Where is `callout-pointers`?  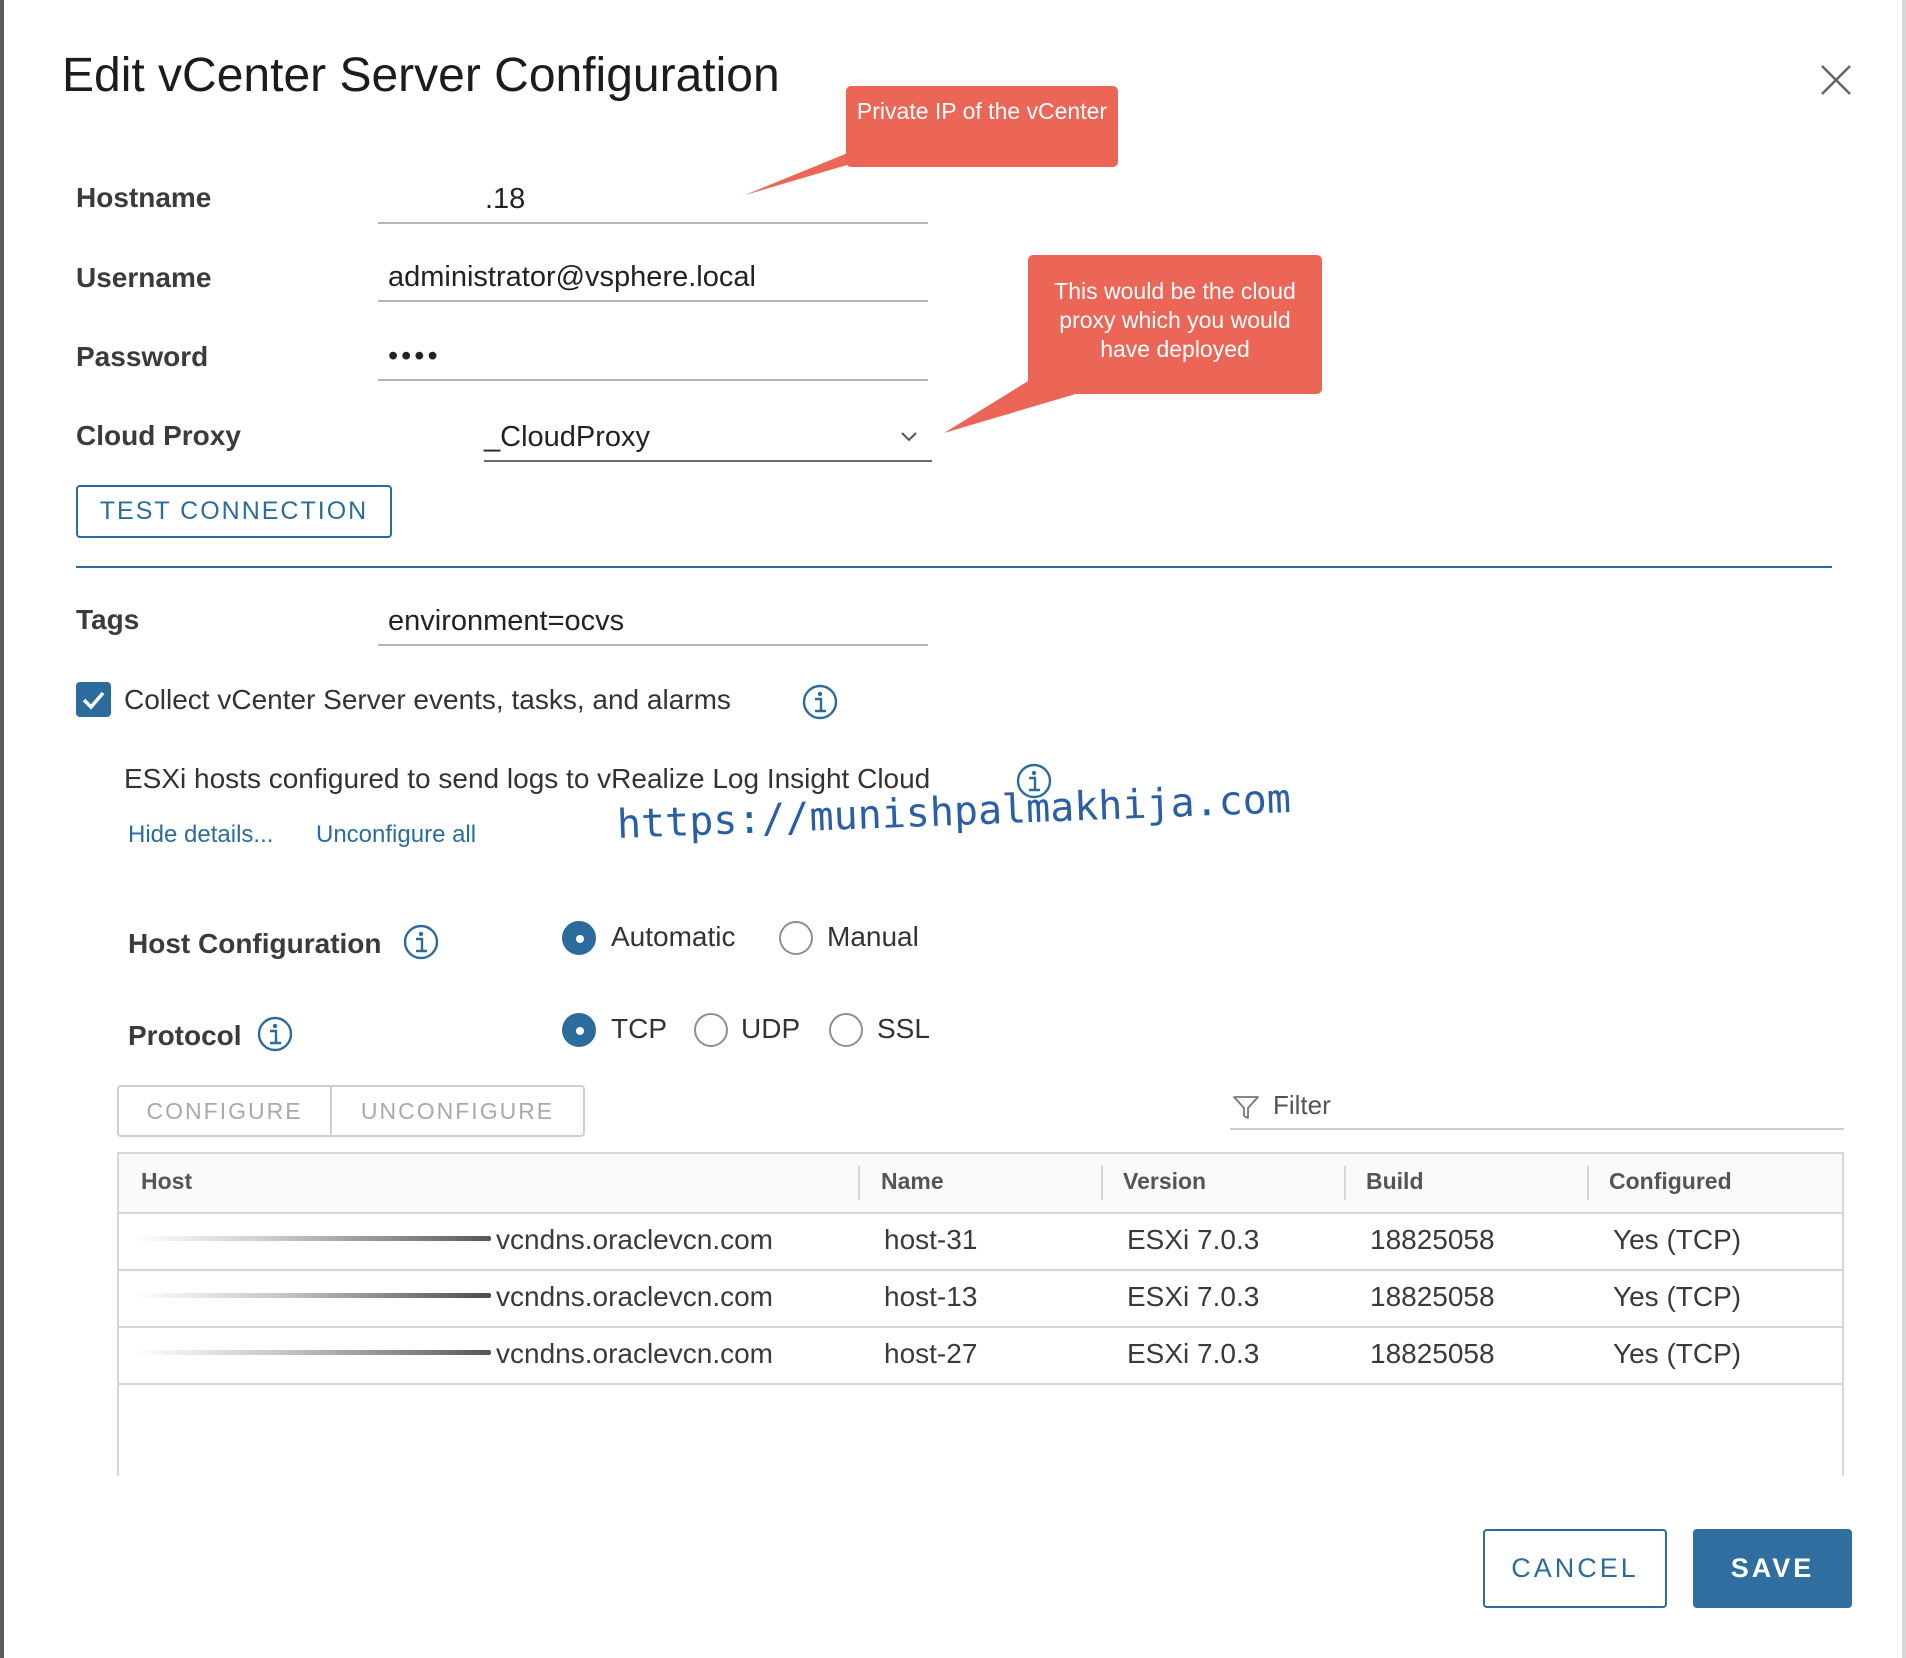 callout-pointers is located at coordinates (920, 290).